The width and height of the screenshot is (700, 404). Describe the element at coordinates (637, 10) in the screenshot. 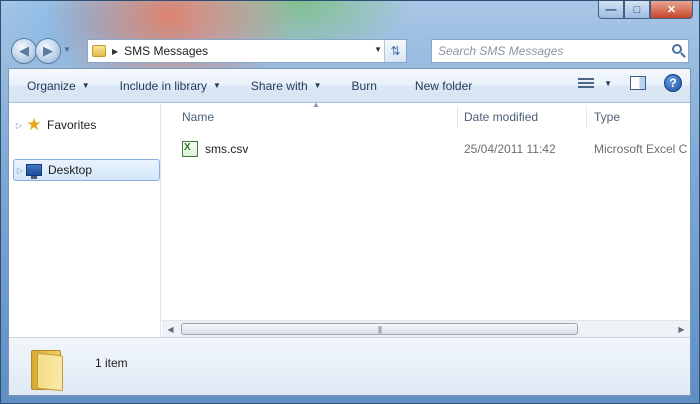

I see `maximize-button: □` at that location.